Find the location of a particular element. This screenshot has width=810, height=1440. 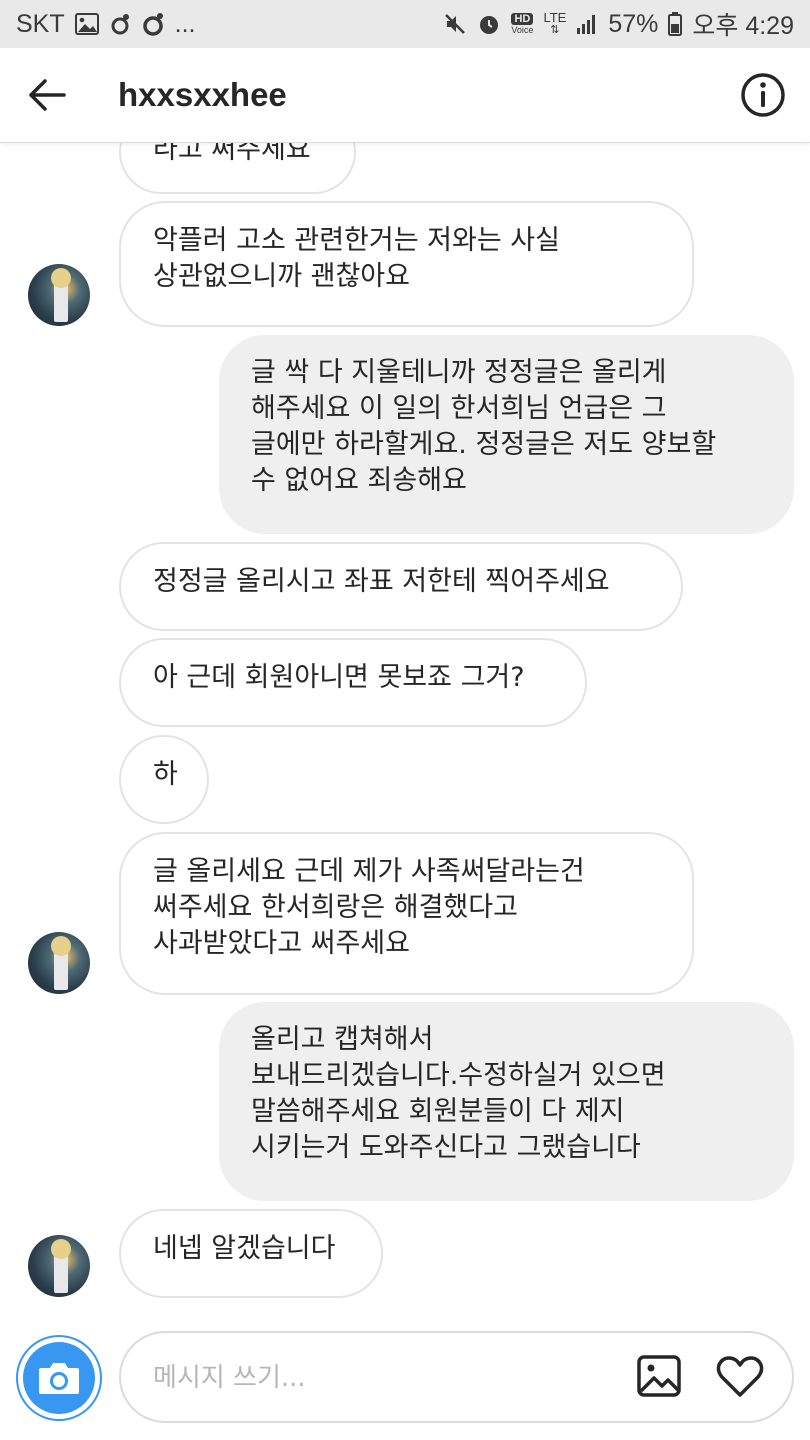

gallery-button is located at coordinates (660, 1378).